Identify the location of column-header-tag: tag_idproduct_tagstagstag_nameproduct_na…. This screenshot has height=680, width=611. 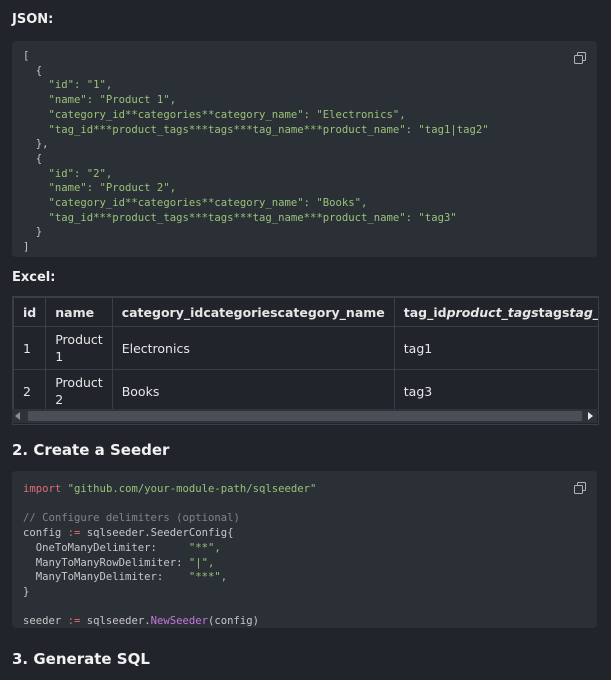
(496, 312).